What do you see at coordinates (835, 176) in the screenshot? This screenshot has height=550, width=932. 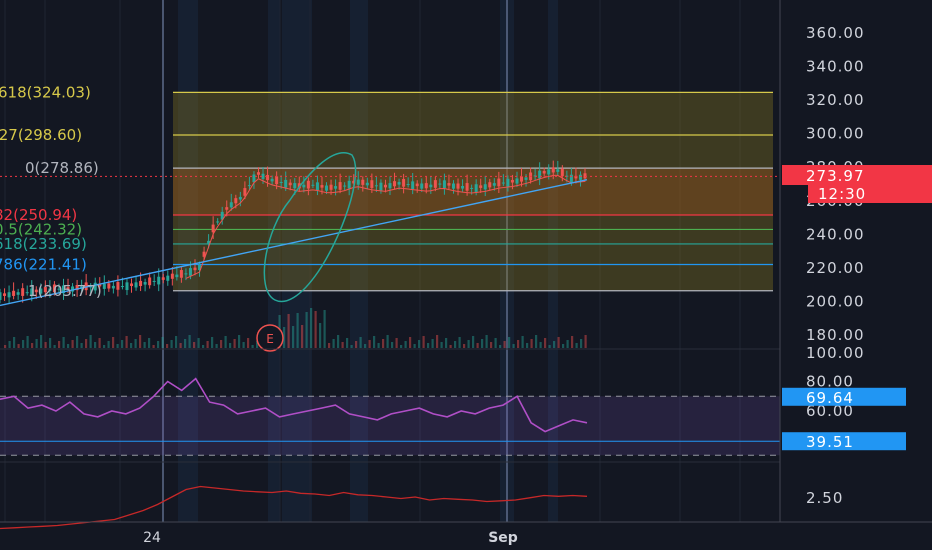 I see `current-price-label: 273.97` at bounding box center [835, 176].